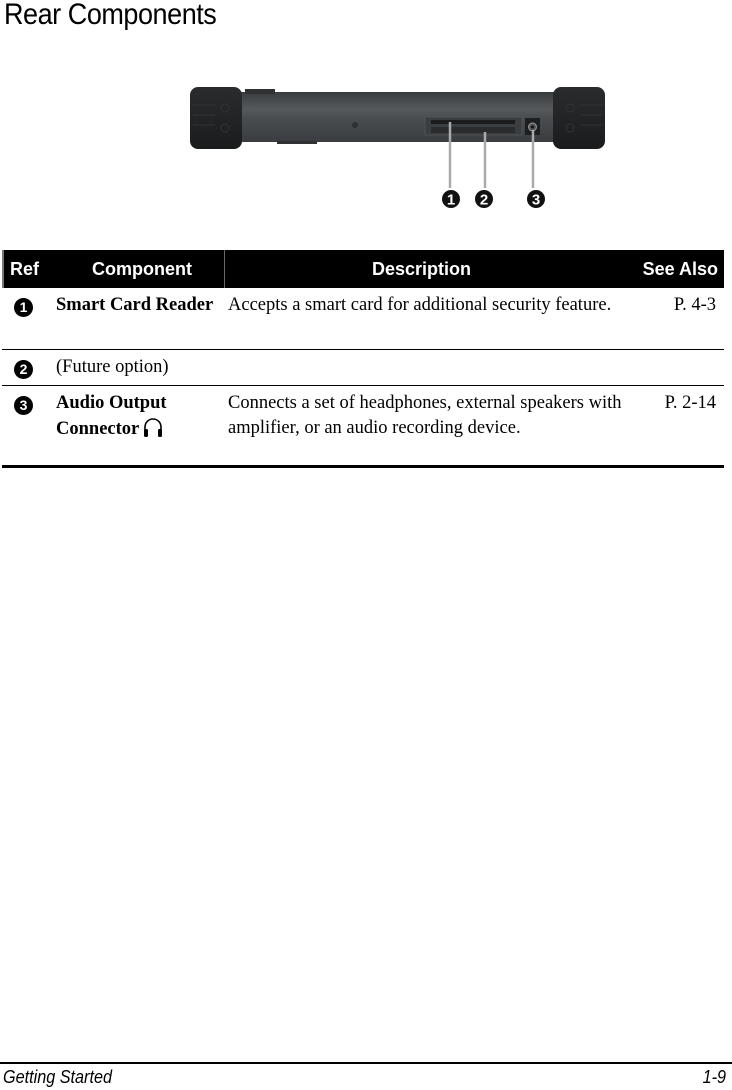 The height and width of the screenshot is (1090, 732). I want to click on header-see-also: See Also, so click(680, 268).